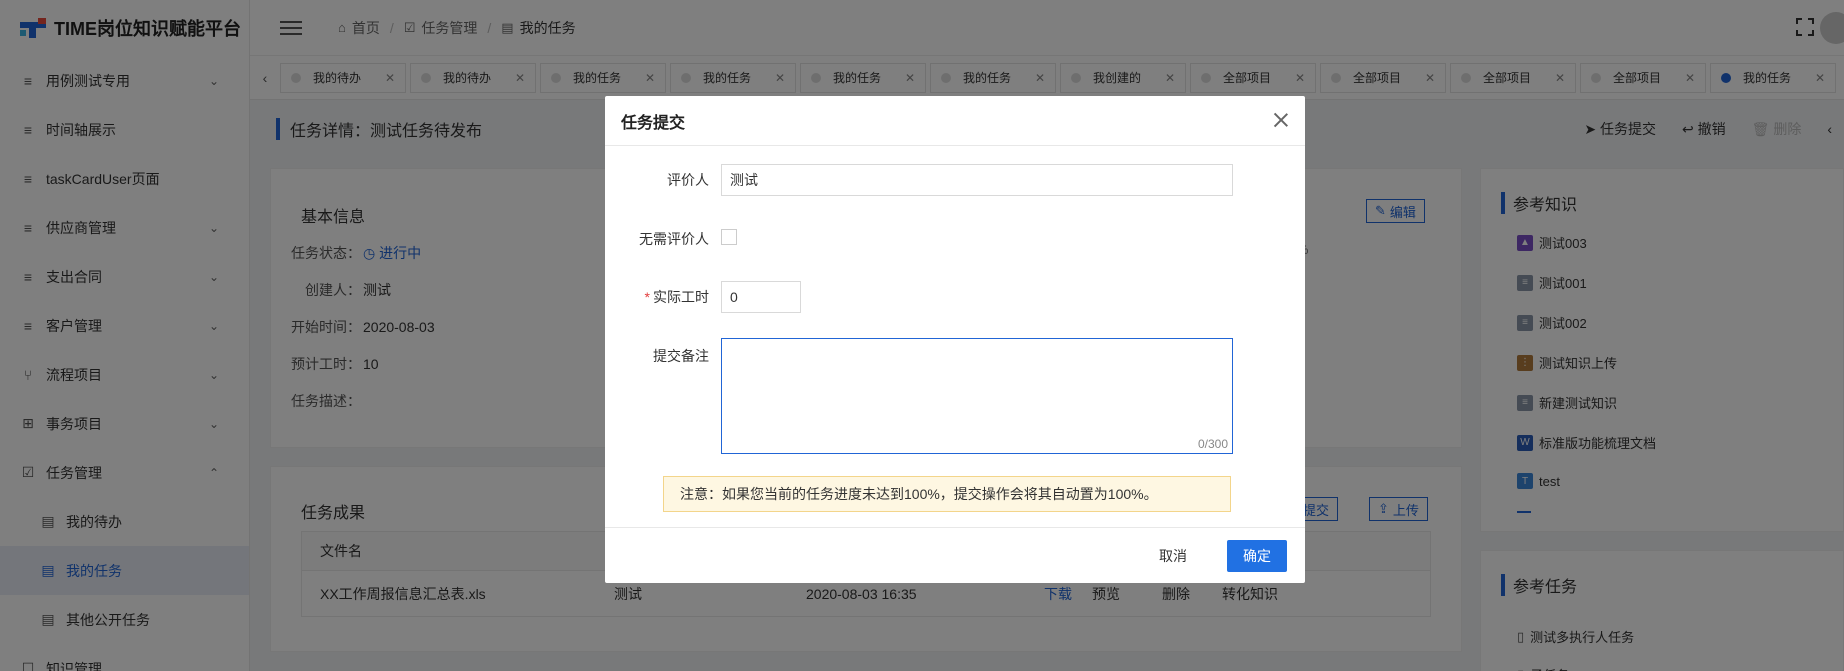 The height and width of the screenshot is (671, 1844). Describe the element at coordinates (761, 297) in the screenshot. I see `actual-hours-input` at that location.